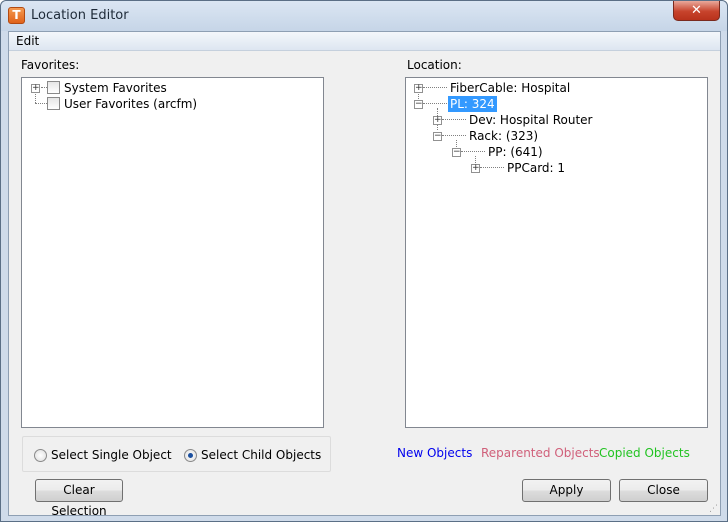  What do you see at coordinates (556, 104) in the screenshot?
I see `location-node-pl: − PL: 324` at bounding box center [556, 104].